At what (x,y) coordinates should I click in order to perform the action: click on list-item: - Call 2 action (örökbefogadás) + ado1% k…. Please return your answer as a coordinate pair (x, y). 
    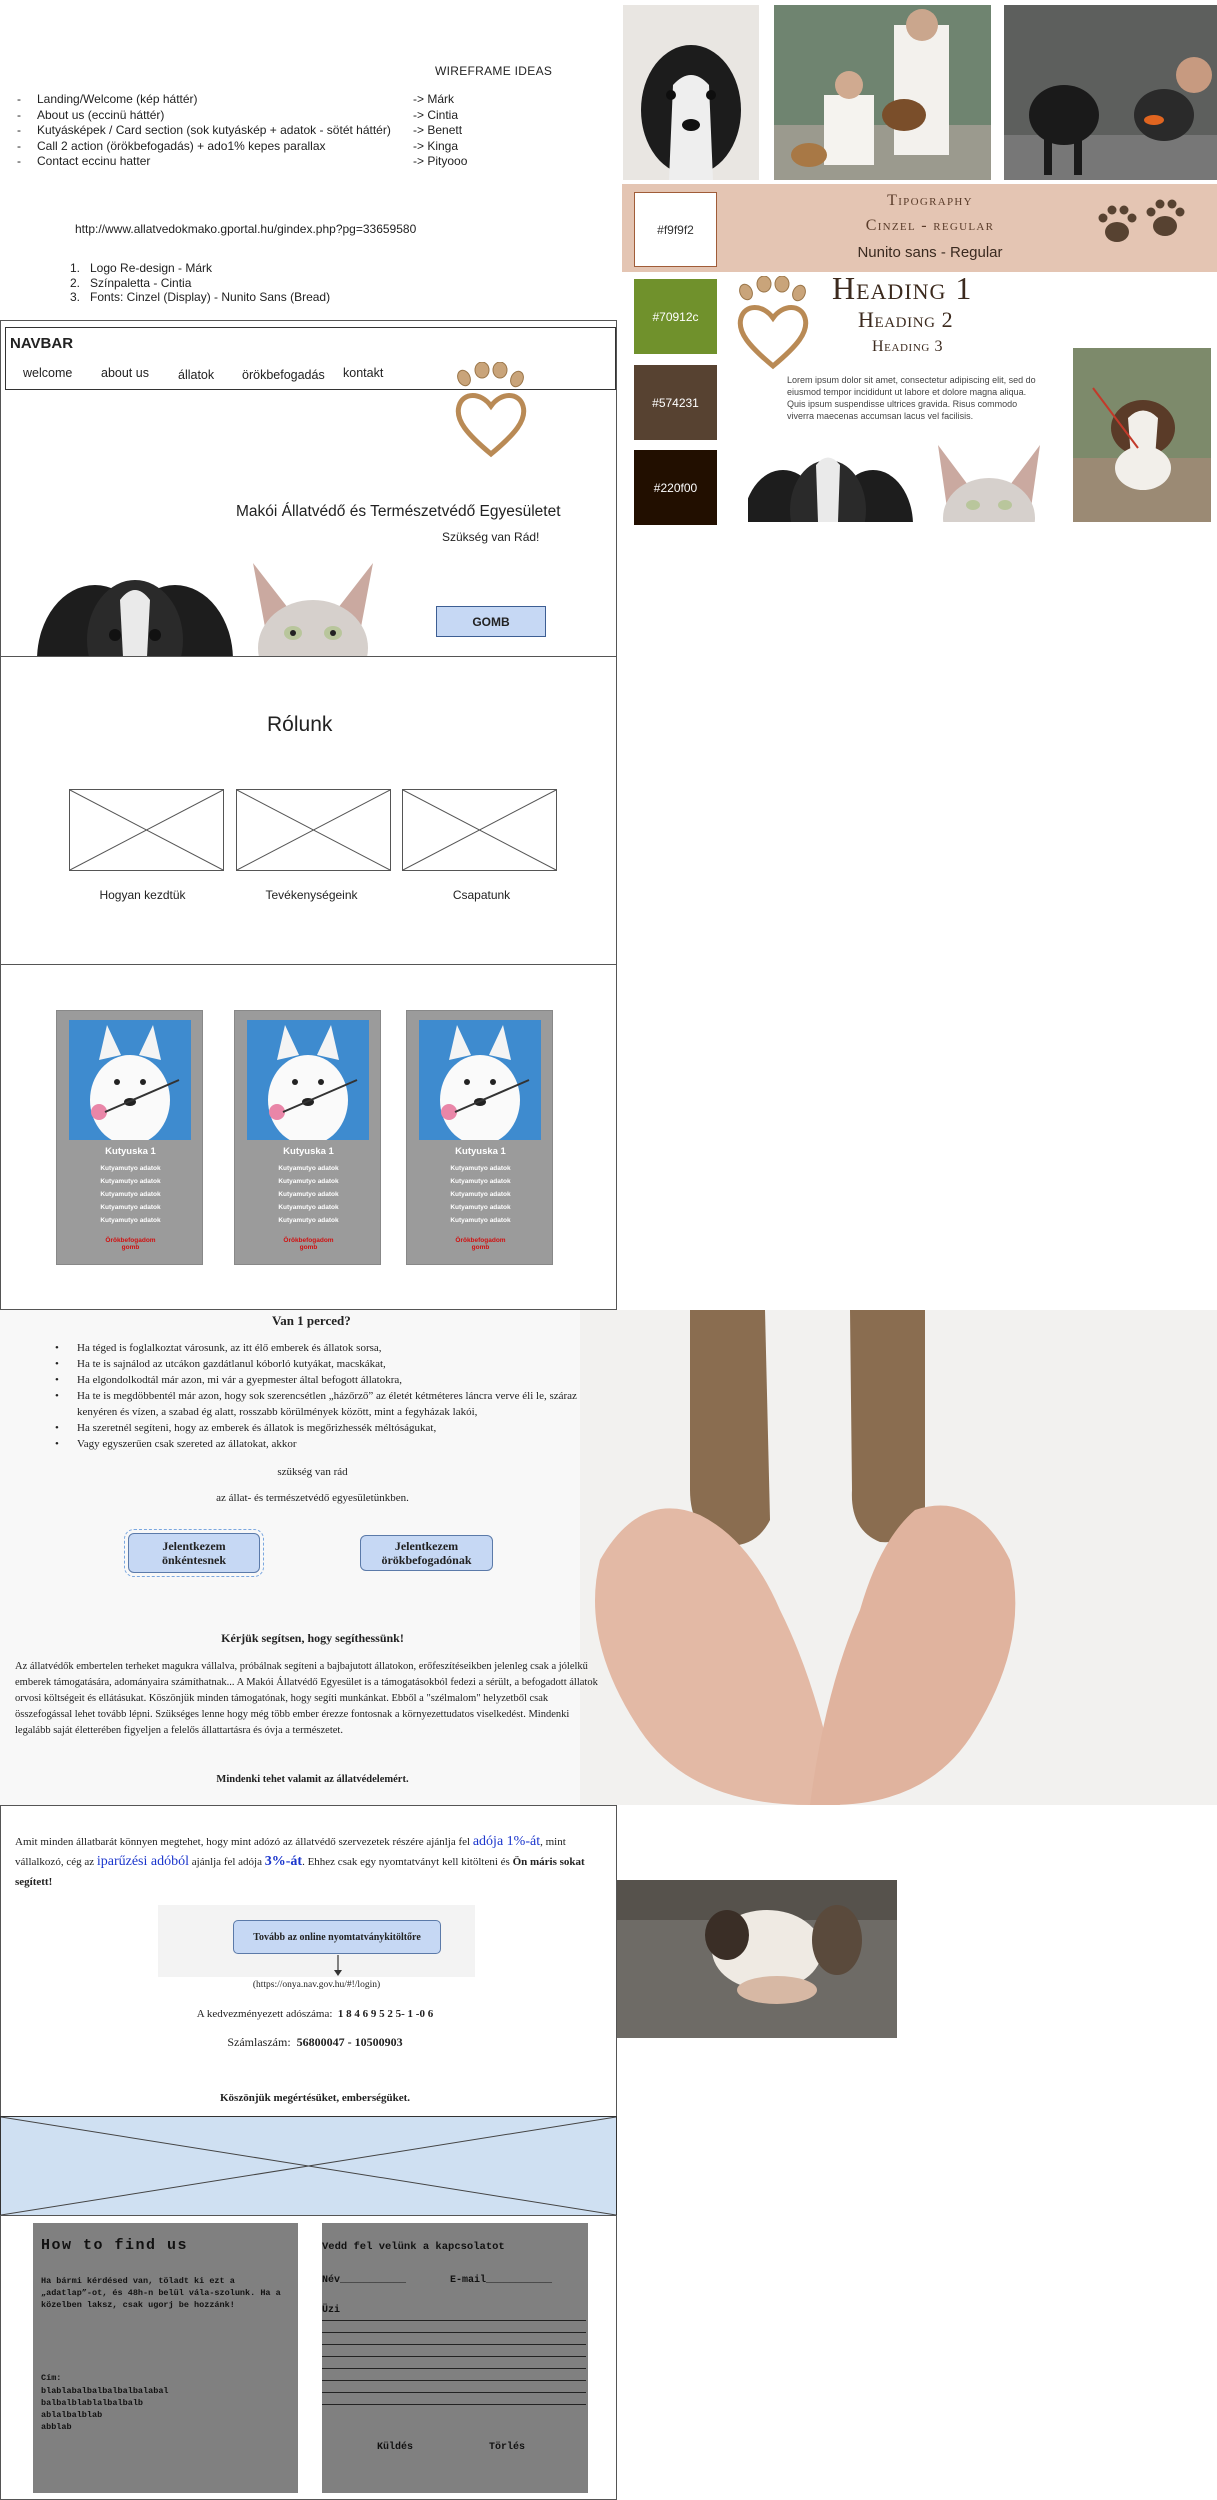
    Looking at the image, I should click on (171, 145).